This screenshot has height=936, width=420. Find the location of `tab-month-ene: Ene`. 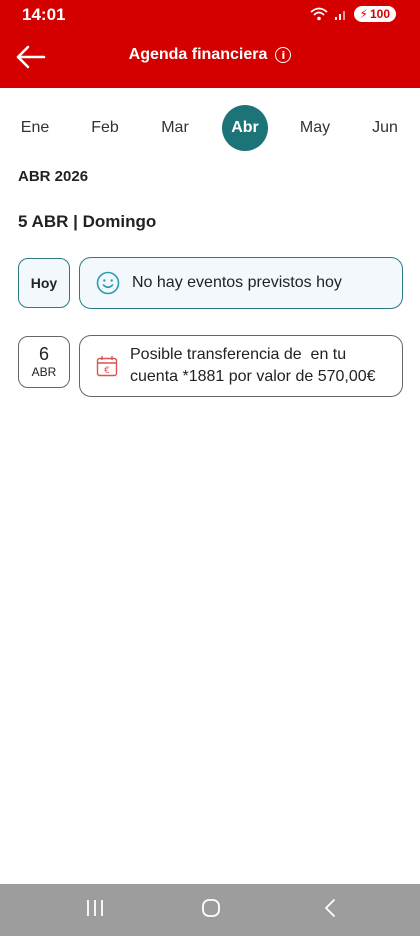

tab-month-ene: Ene is located at coordinates (35, 128).